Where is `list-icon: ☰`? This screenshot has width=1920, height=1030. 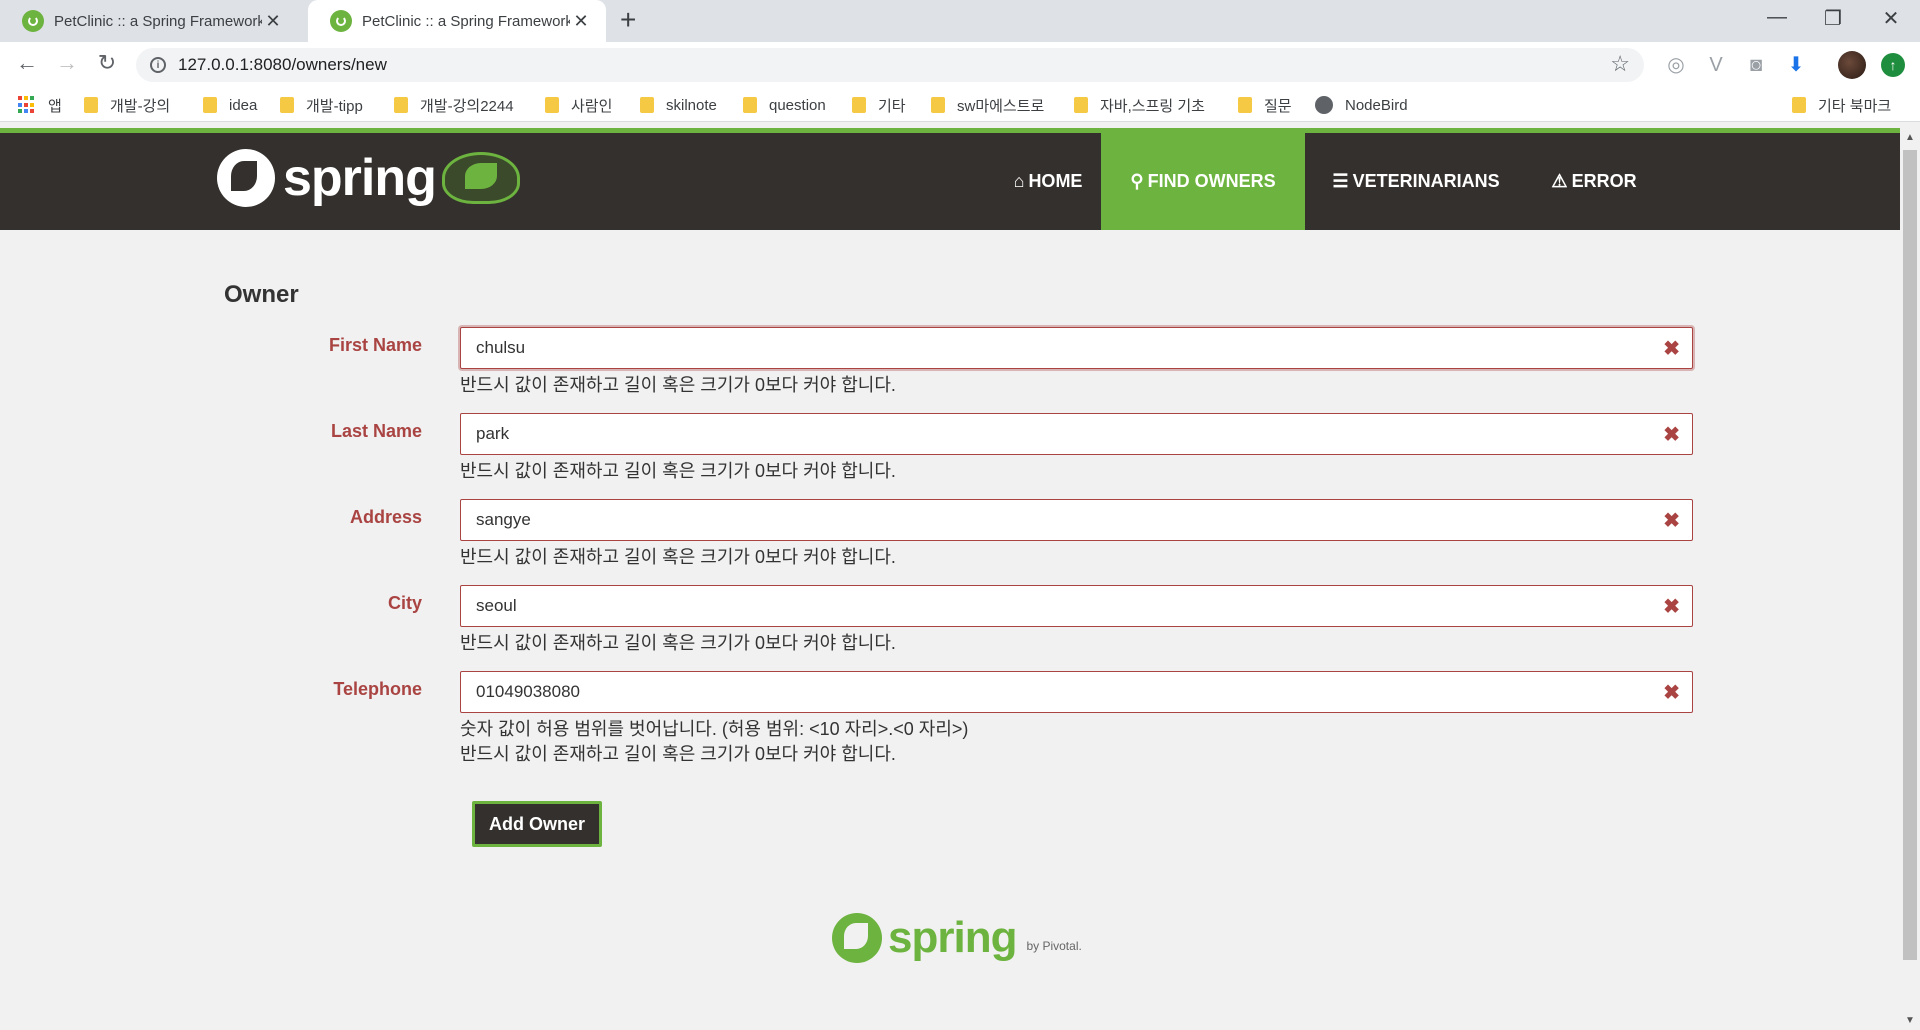 list-icon: ☰ is located at coordinates (1340, 181).